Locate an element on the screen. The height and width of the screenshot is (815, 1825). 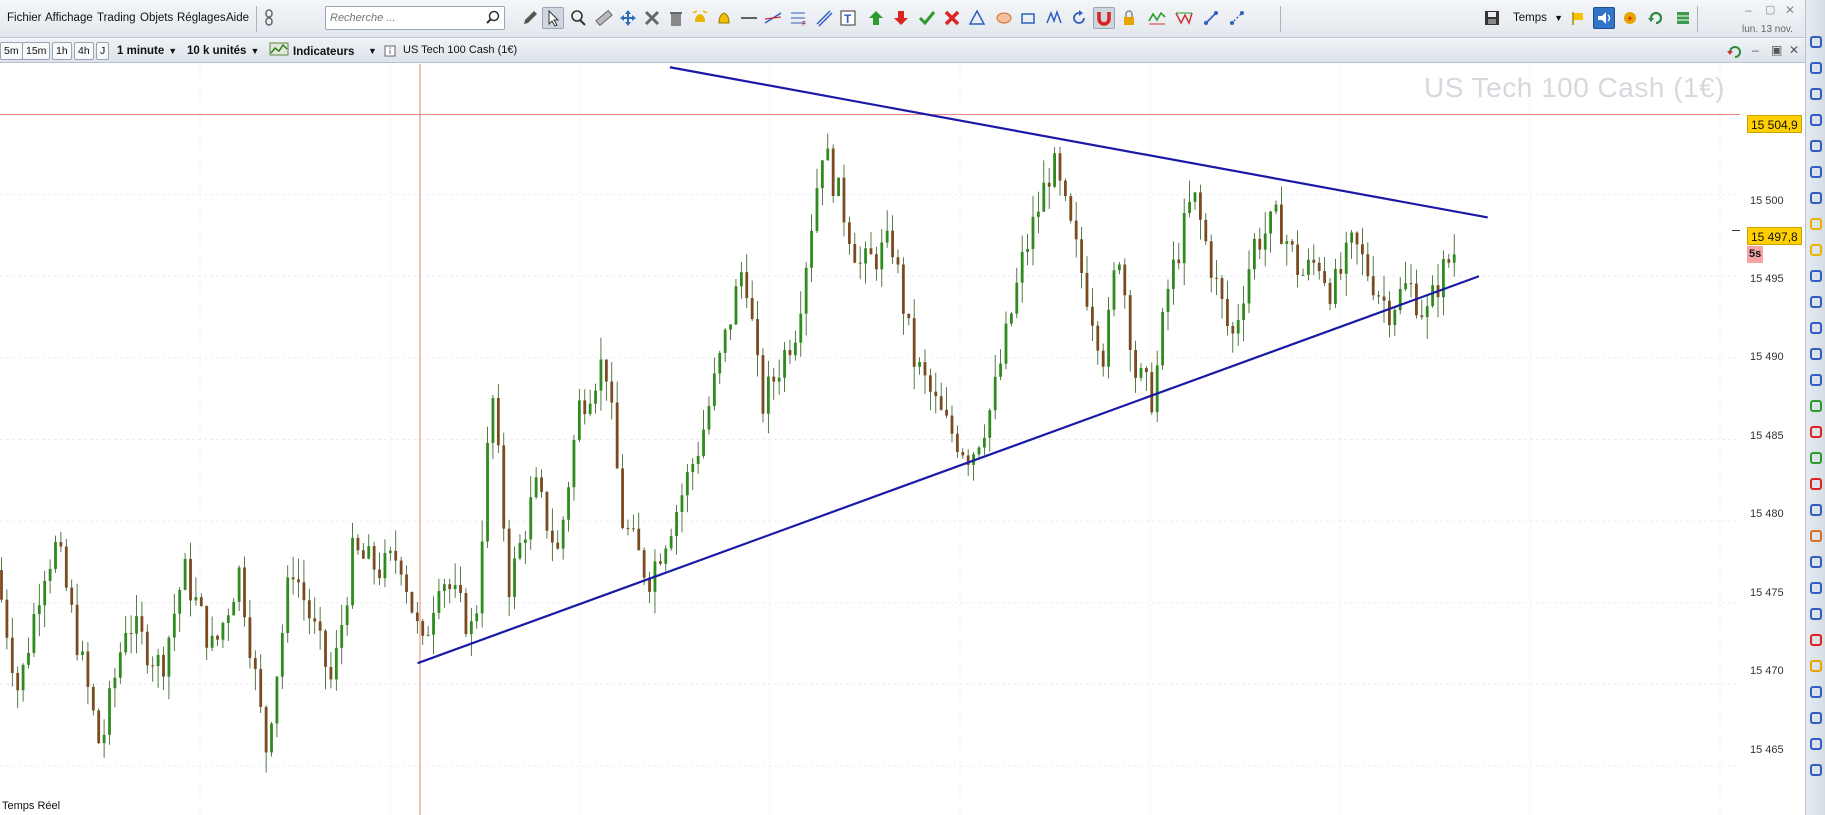
search-icon is located at coordinates (493, 18).